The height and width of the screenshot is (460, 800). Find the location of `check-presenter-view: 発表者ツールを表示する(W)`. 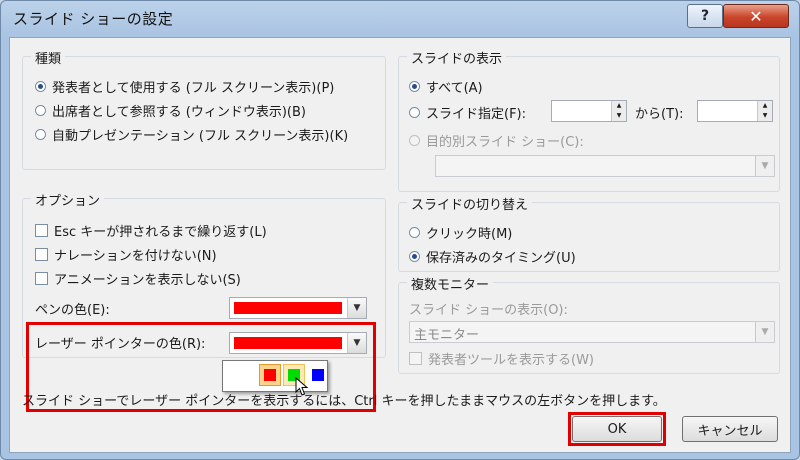

check-presenter-view: 発表者ツールを表示する(W) is located at coordinates (501, 358).